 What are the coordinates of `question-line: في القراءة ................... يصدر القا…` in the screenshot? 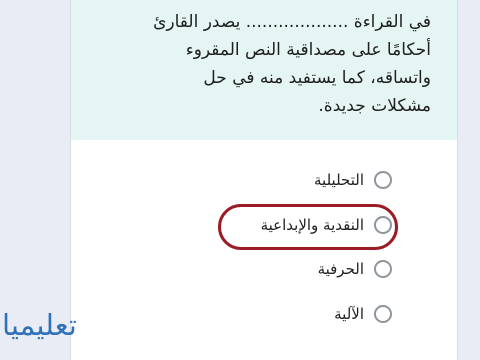 It's located at (292, 22).